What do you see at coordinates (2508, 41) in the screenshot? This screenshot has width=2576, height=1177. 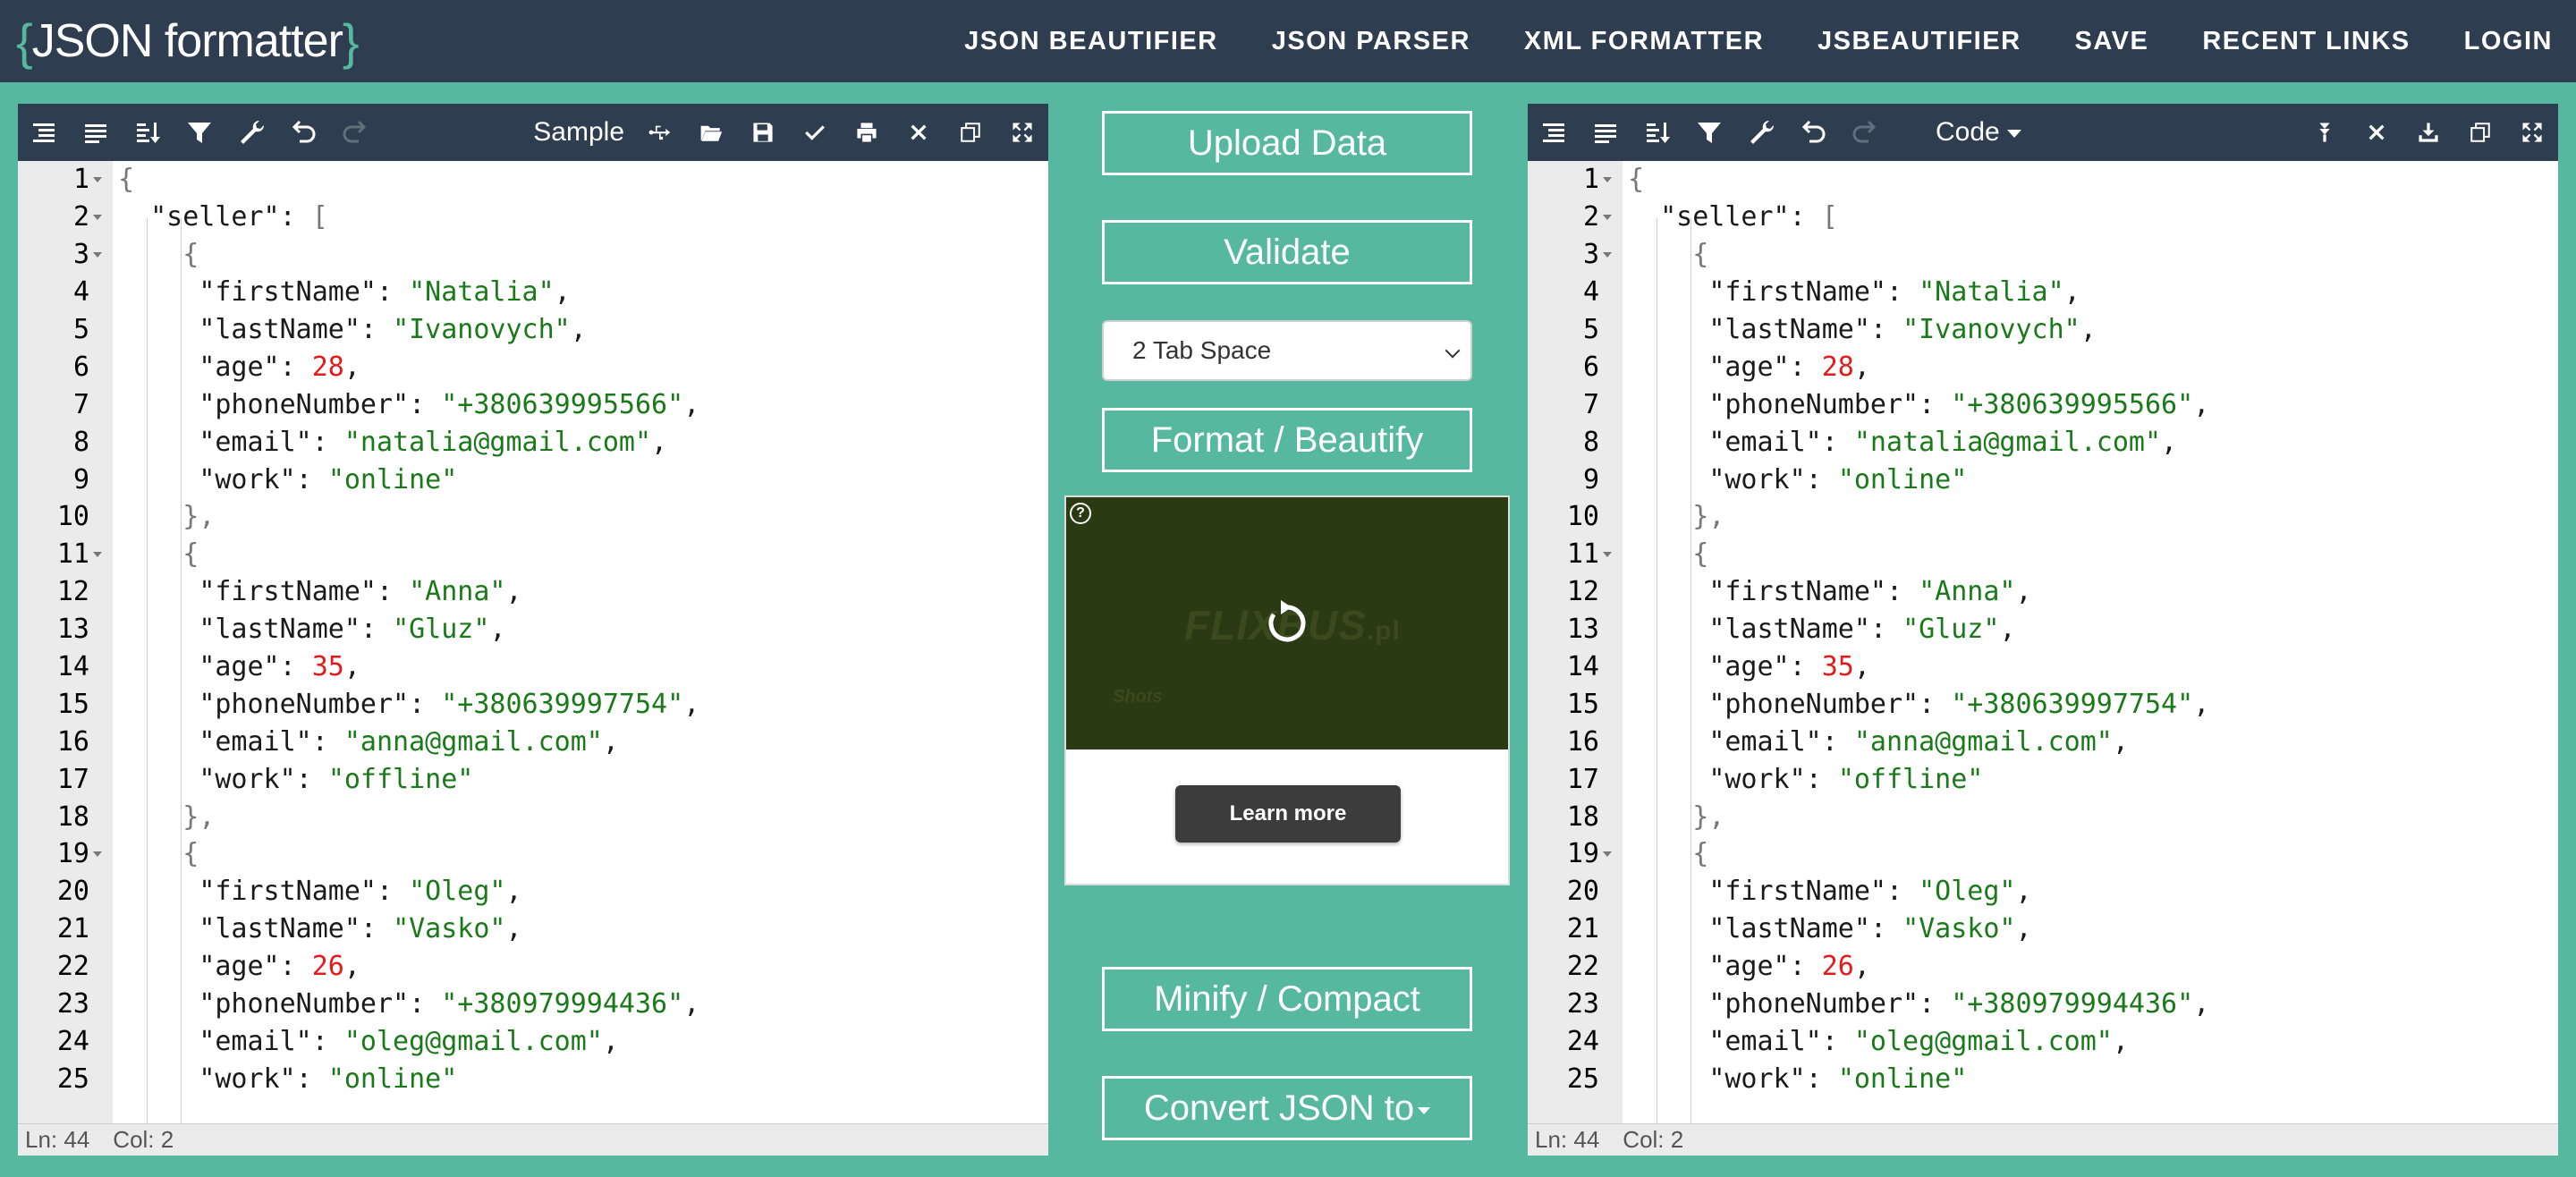 I see `nav-login: LOGIN` at bounding box center [2508, 41].